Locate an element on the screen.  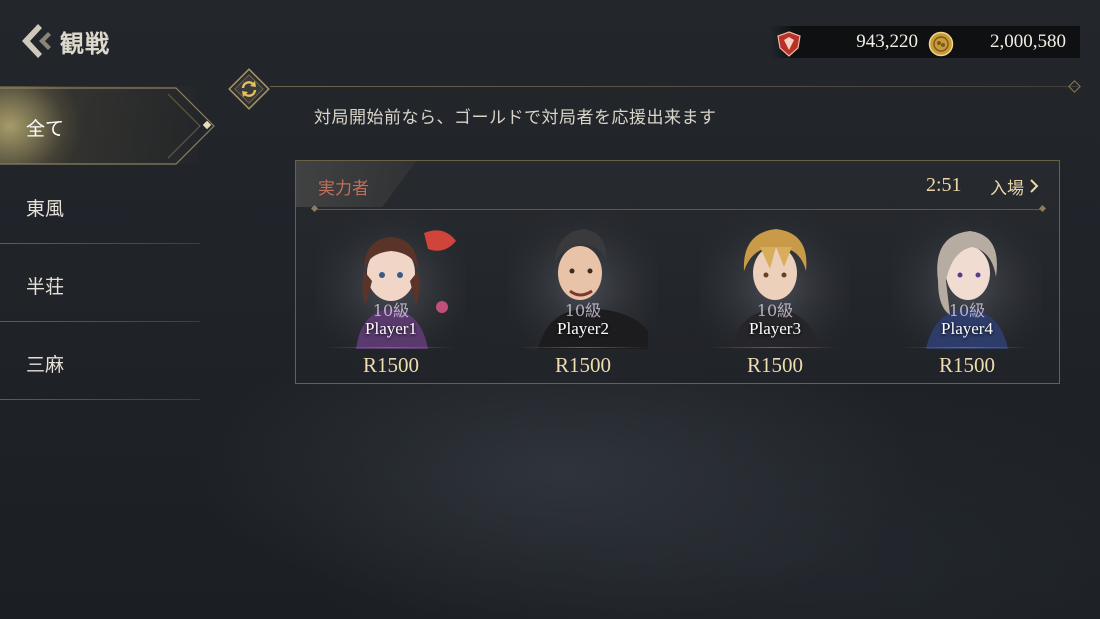
player-slot: 10級 Player2 R1500 is located at coordinates (583, 296).